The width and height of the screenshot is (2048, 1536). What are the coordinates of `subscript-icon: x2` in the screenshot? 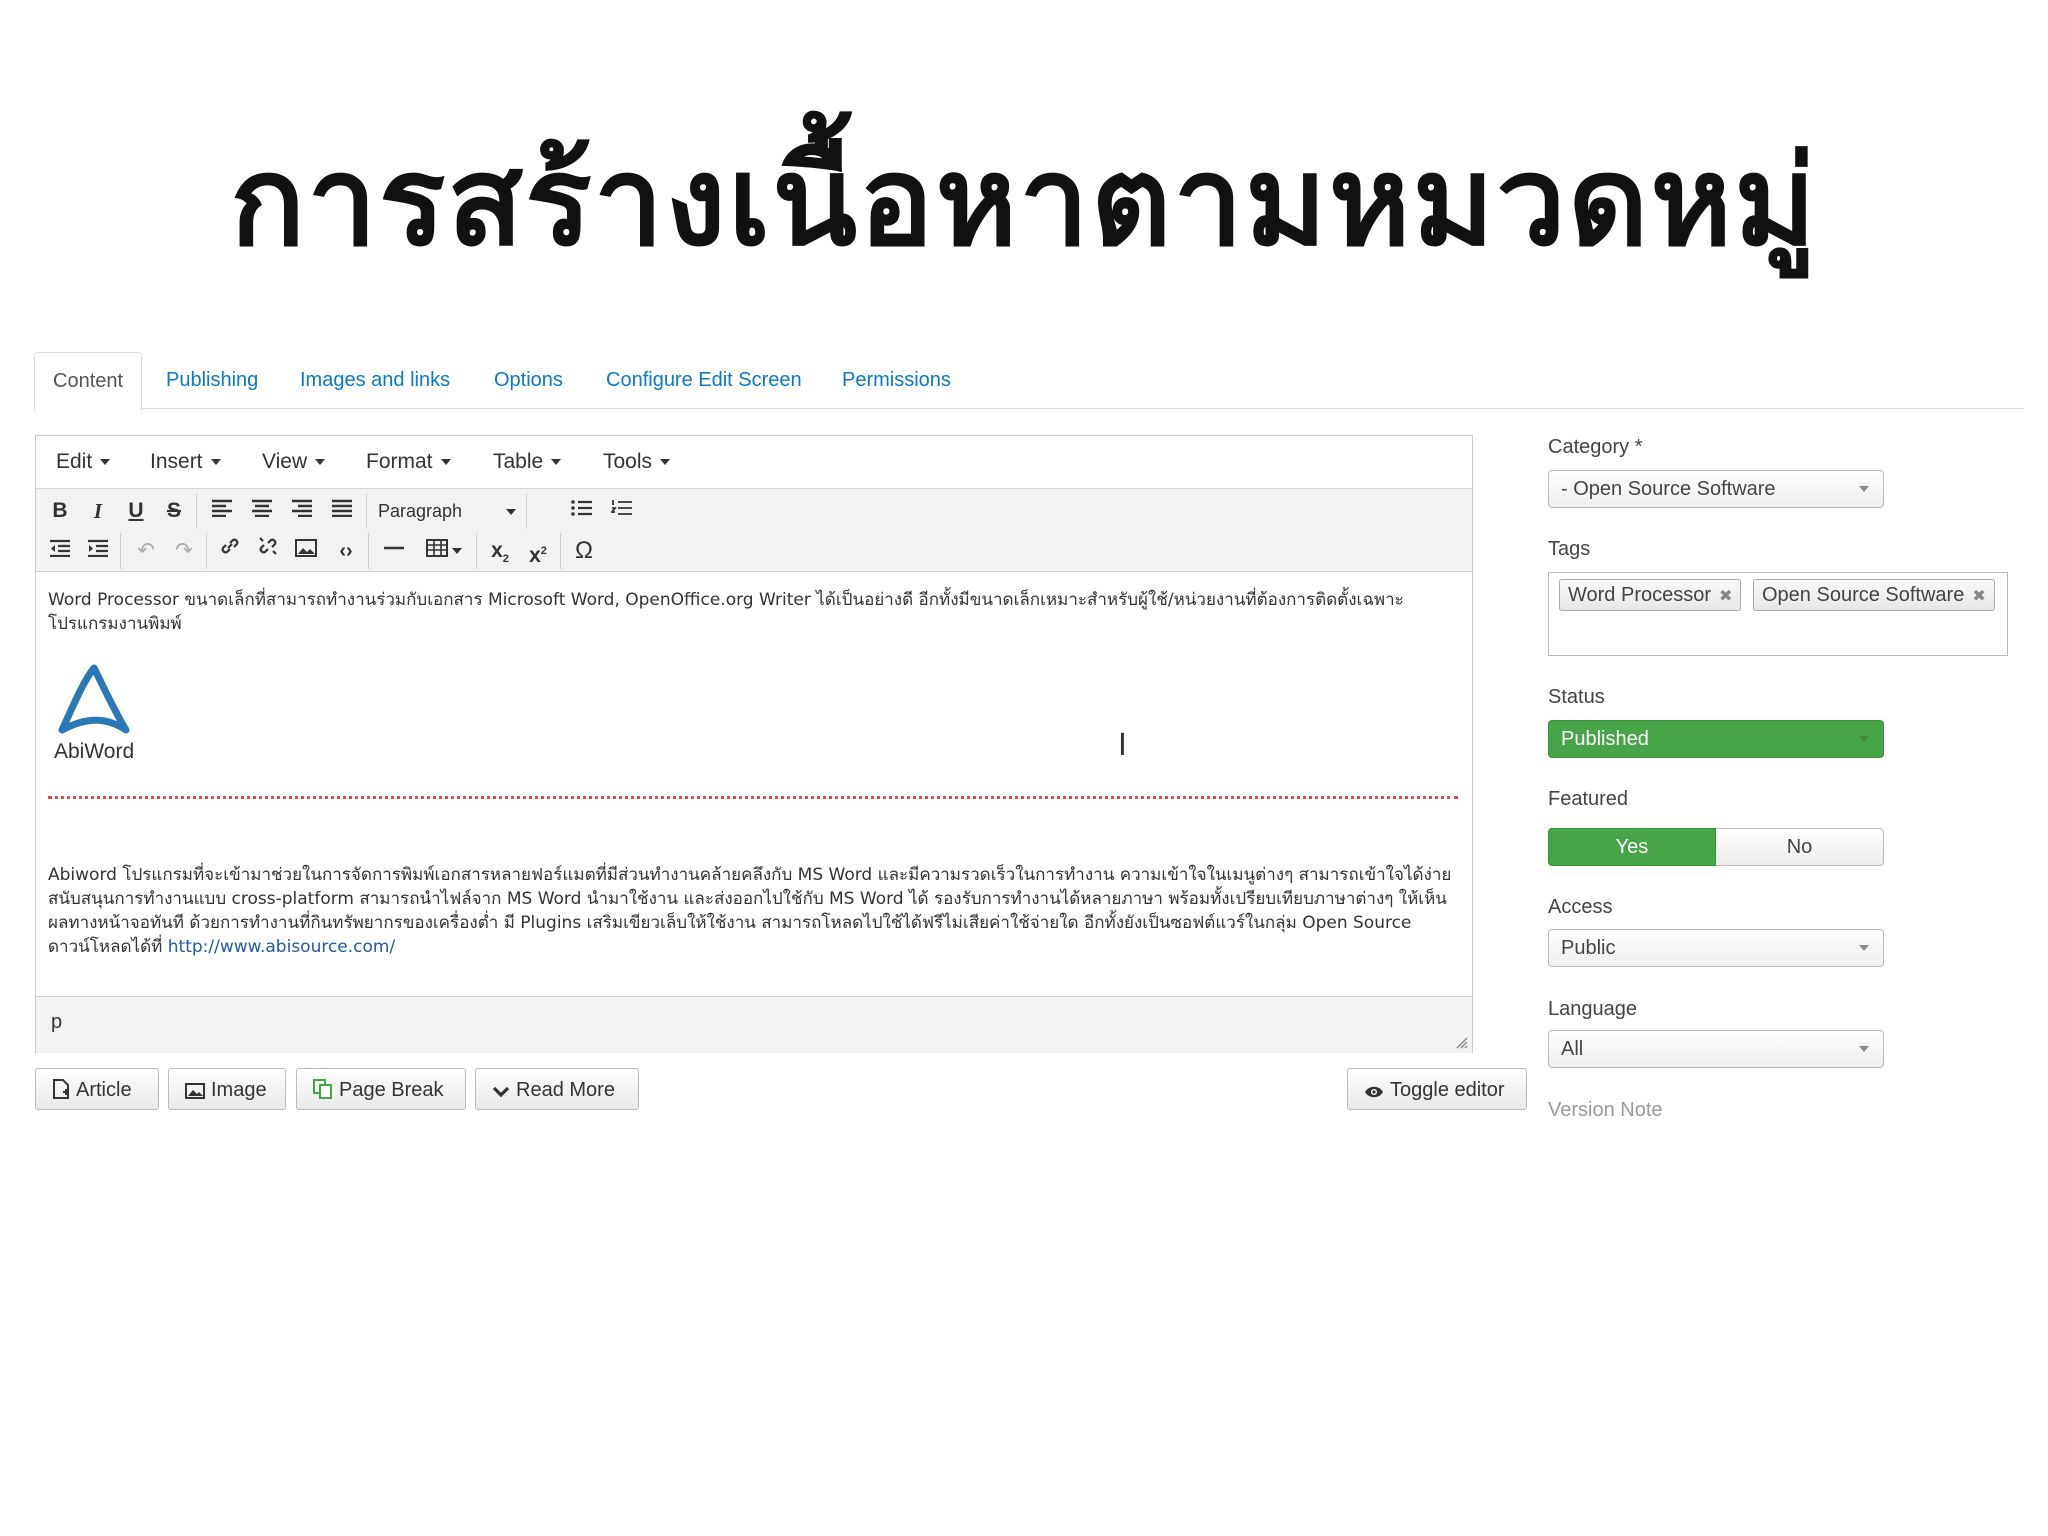 It's located at (500, 551).